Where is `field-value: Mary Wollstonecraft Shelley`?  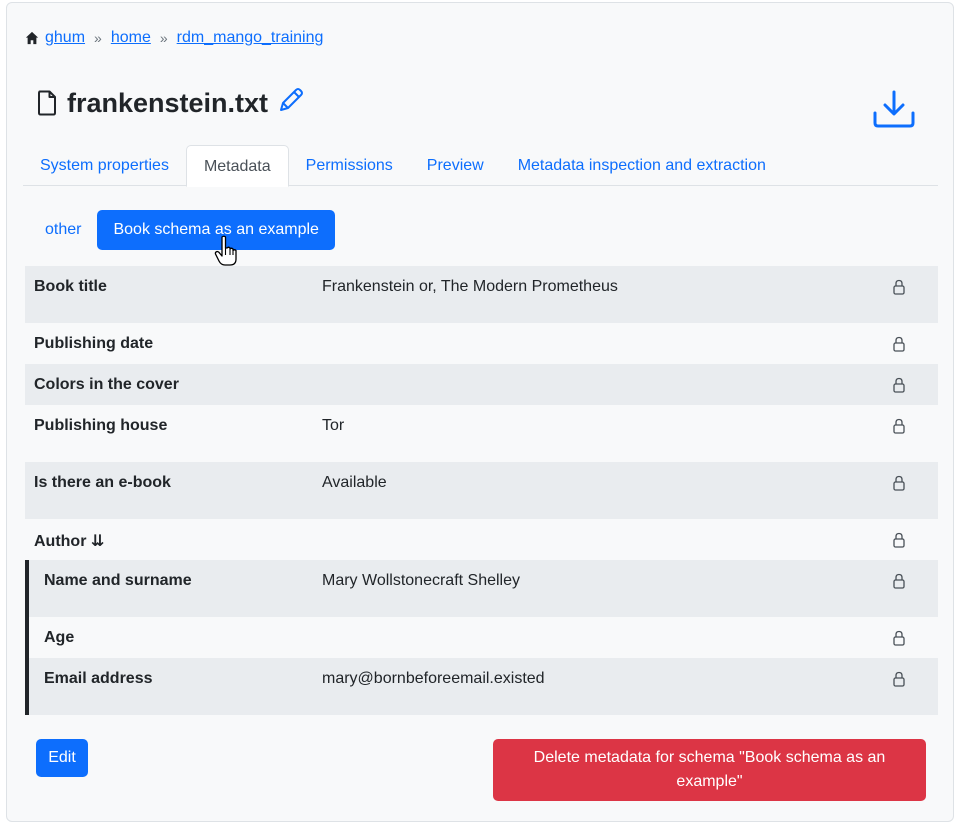
field-value: Mary Wollstonecraft Shelley is located at coordinates (421, 580).